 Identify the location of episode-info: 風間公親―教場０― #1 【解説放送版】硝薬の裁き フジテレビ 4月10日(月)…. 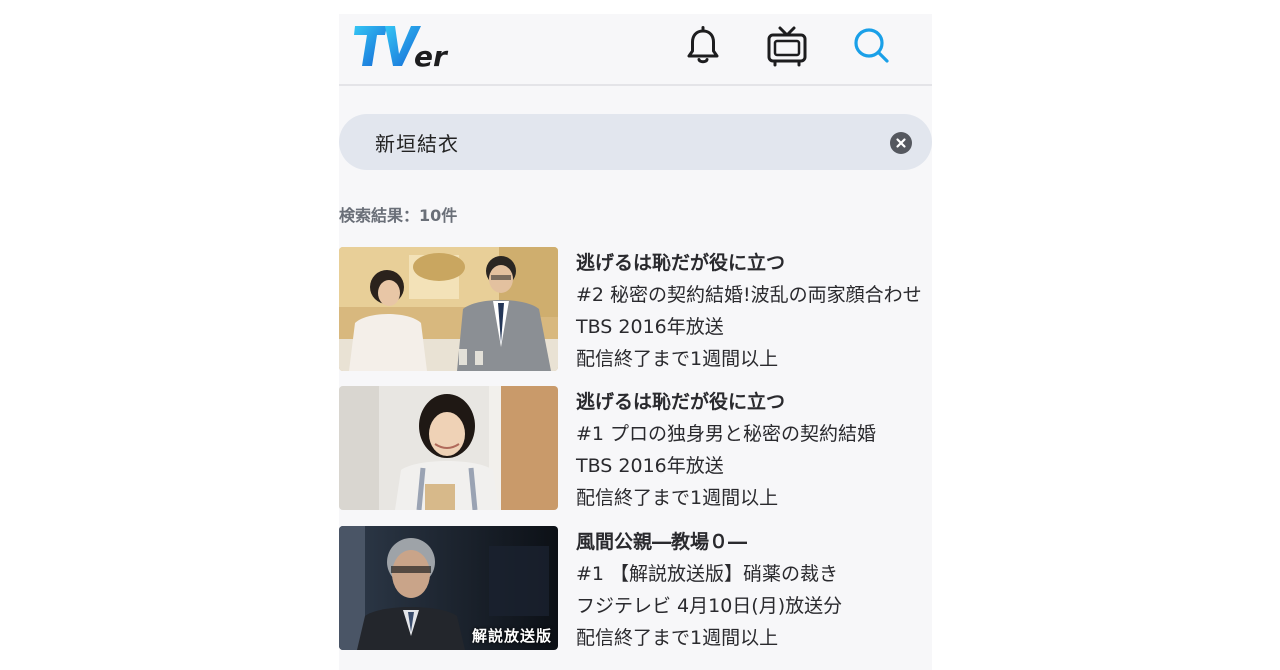
(754, 590).